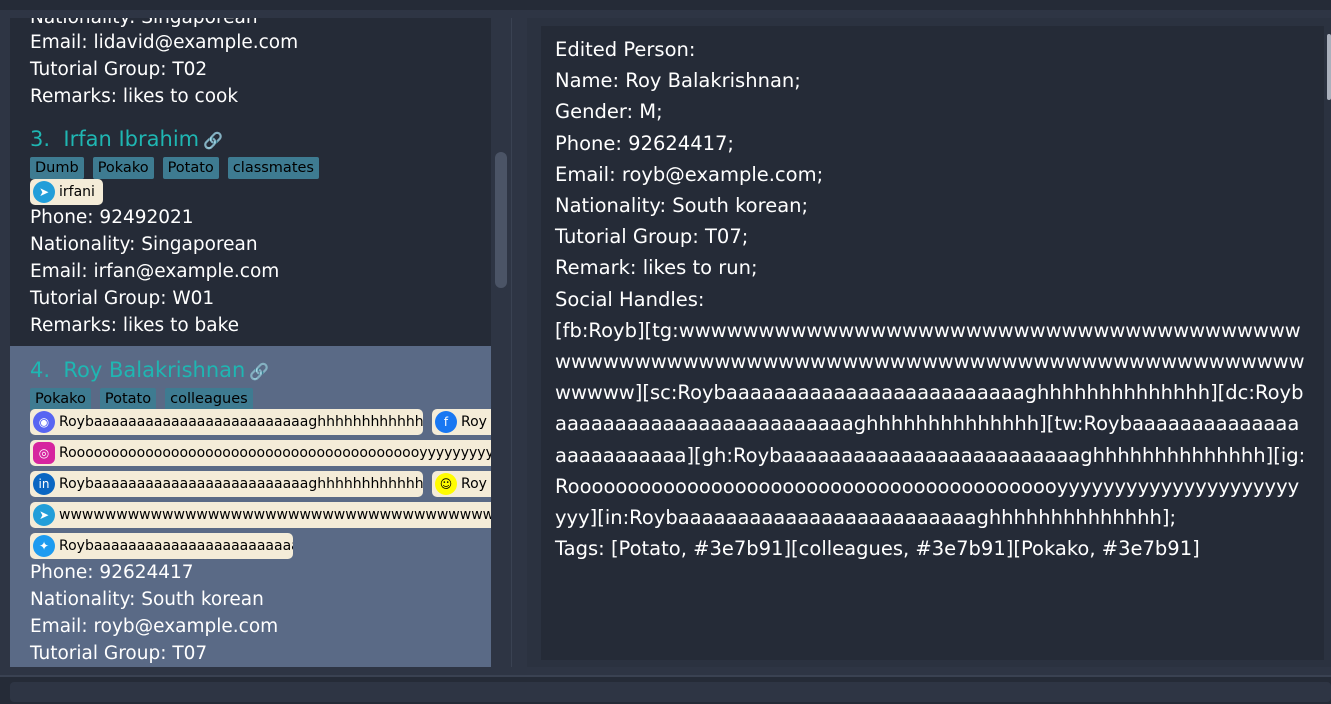 This screenshot has width=1331, height=704. Describe the element at coordinates (501, 220) in the screenshot. I see `list-scrollbar-thumb` at that location.